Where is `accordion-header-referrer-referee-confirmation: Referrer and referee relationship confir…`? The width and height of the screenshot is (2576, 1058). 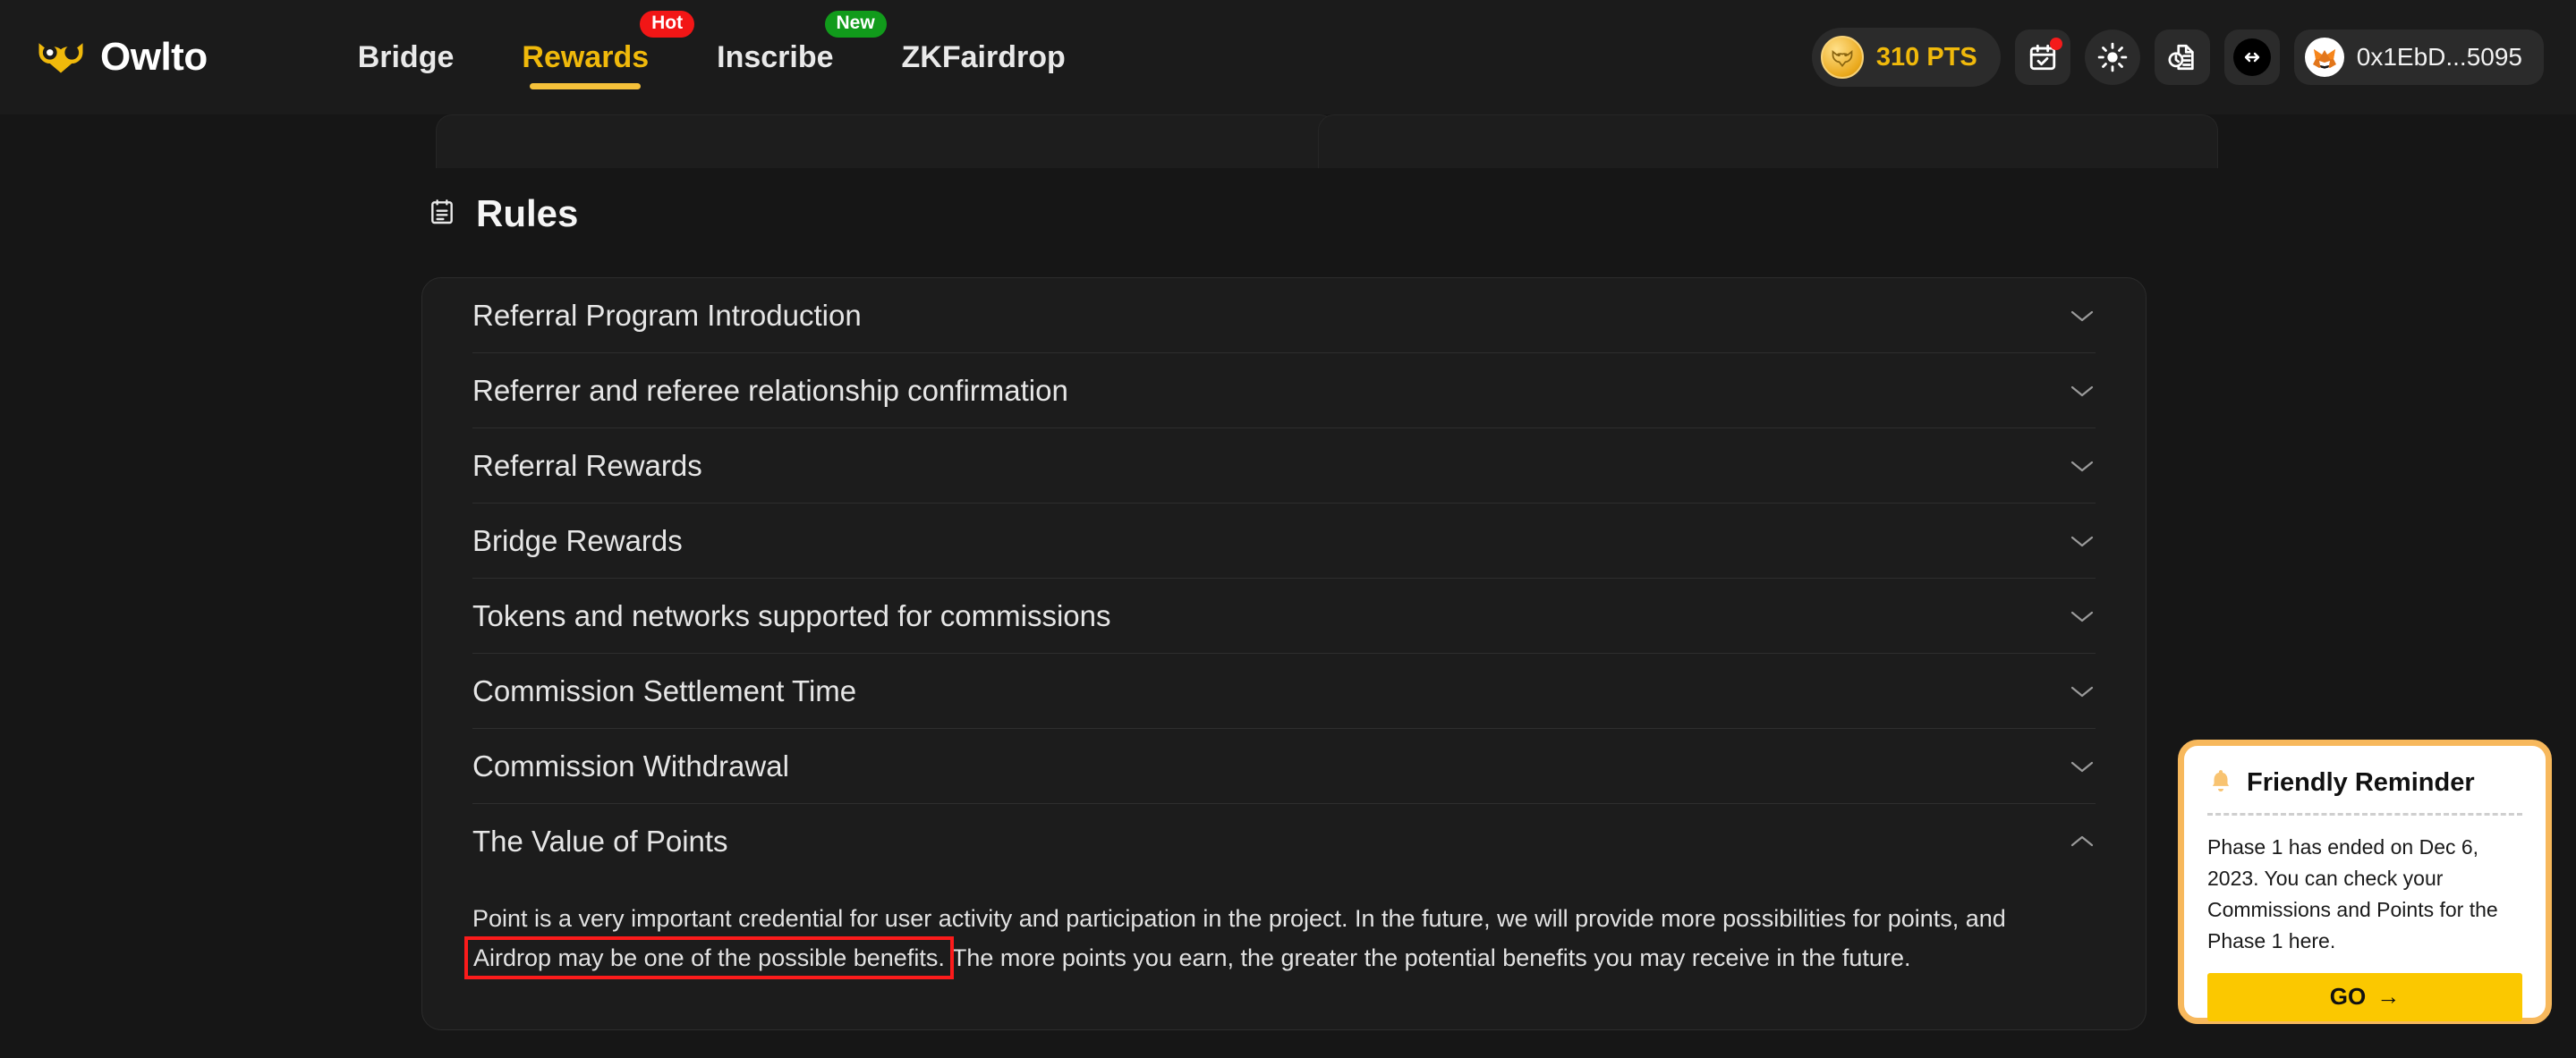
accordion-header-referrer-referee-confirmation: Referrer and referee relationship confir… is located at coordinates (1284, 390).